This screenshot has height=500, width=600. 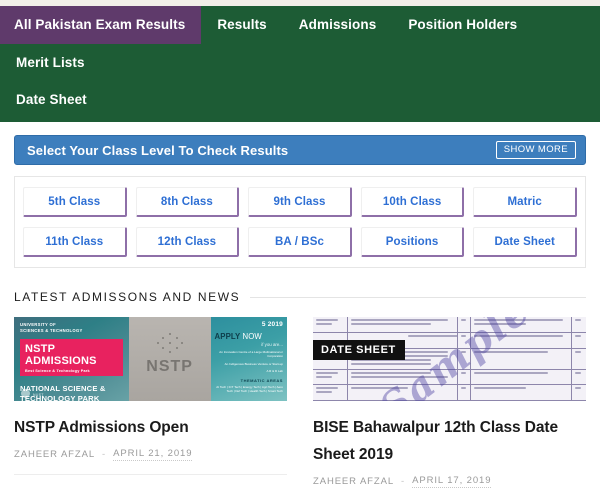 What do you see at coordinates (169, 343) in the screenshot?
I see `nstp-dot-pattern-icon` at bounding box center [169, 343].